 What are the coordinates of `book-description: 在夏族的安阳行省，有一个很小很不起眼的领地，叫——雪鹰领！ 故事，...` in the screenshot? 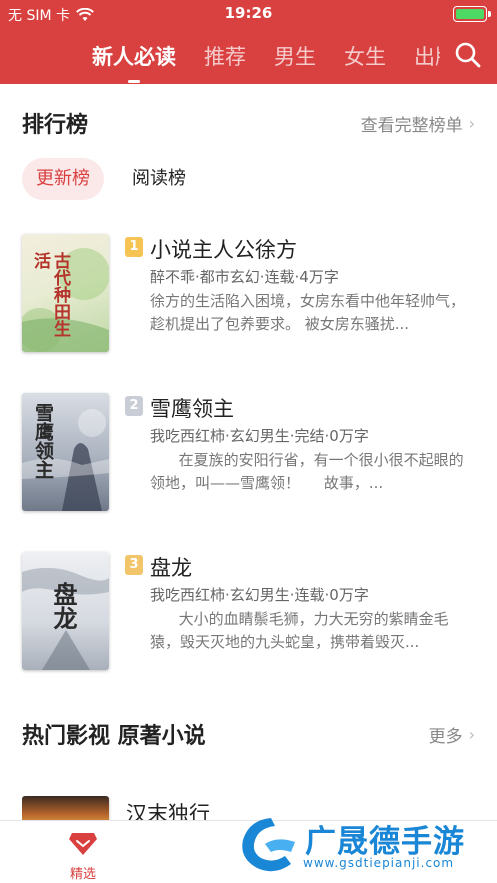 It's located at (307, 471).